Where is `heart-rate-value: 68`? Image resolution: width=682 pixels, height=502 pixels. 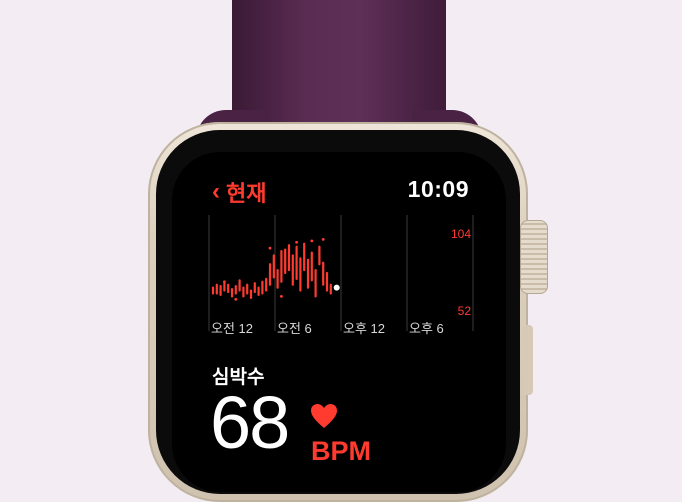
heart-rate-value: 68 is located at coordinates (250, 422).